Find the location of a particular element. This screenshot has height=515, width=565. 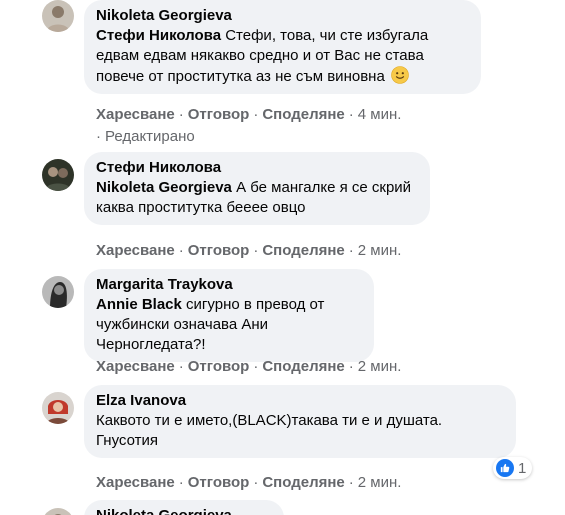

comment-author: Elza Ivanova is located at coordinates (300, 401).